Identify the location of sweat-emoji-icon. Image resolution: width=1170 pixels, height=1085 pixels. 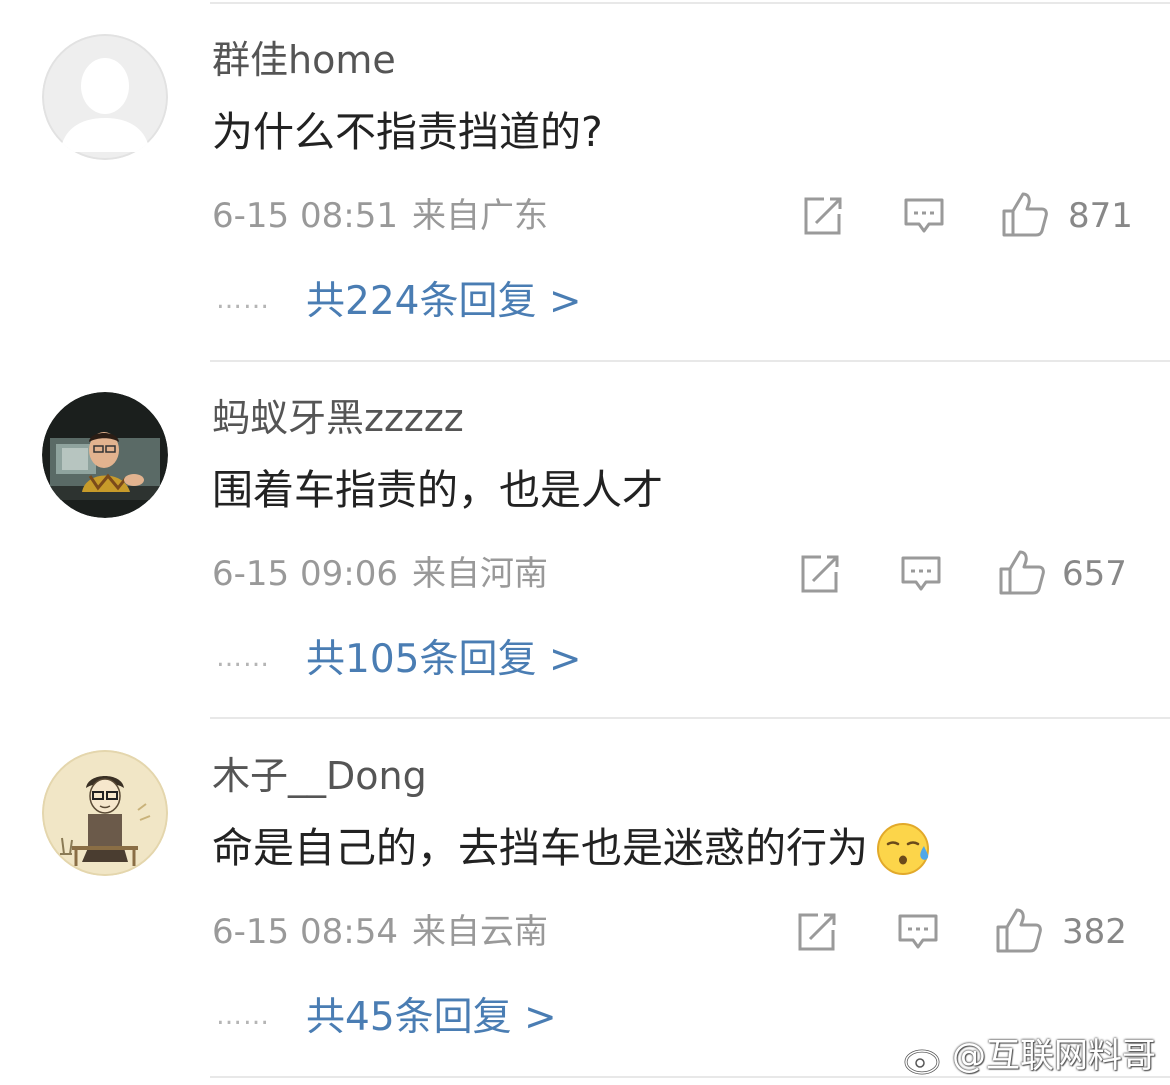
(903, 849).